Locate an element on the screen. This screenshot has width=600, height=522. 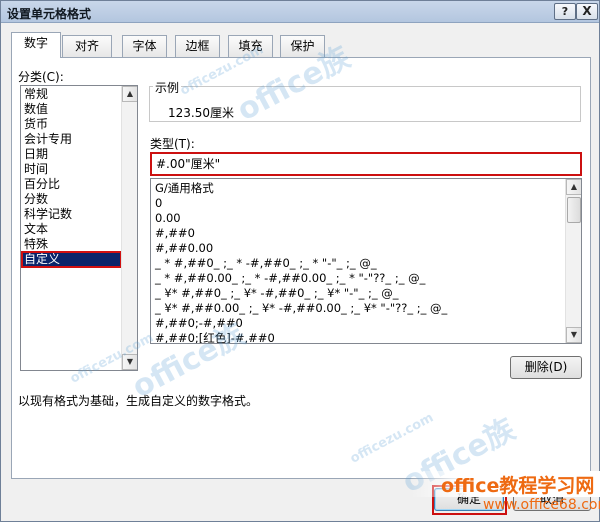
format-item: _ * #,##0_ ;_ * -#,##0_ ;_ * "-"_ ;_ @_ is located at coordinates (266, 263).